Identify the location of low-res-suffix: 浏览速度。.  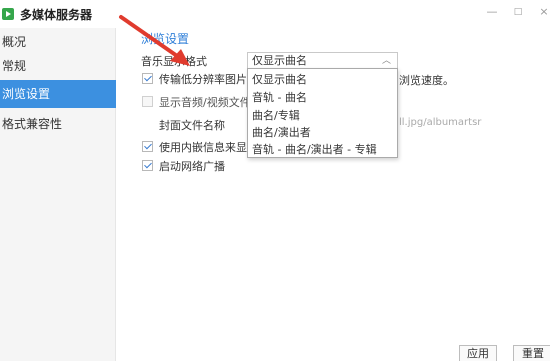
(426, 80).